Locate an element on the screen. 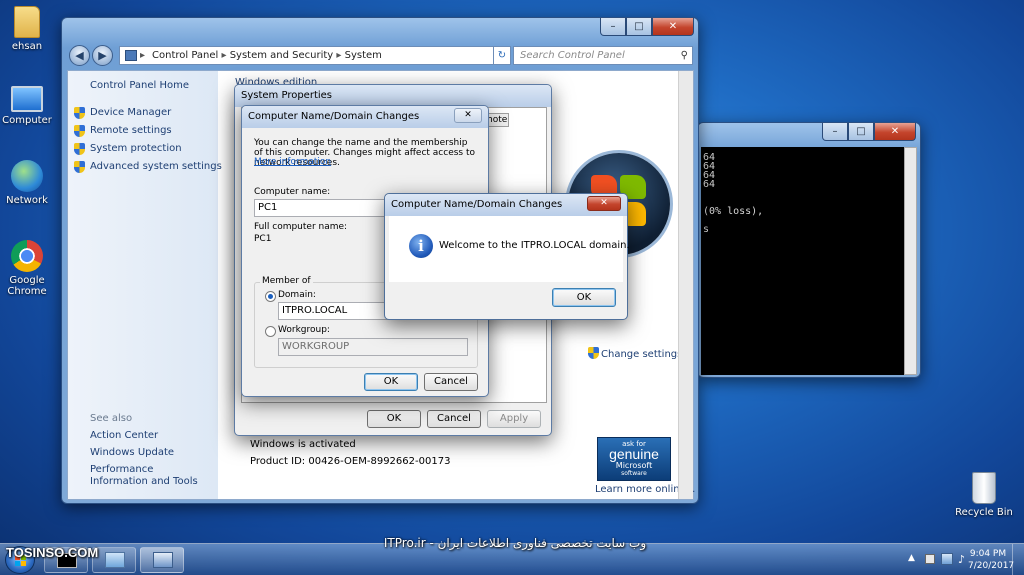 Image resolution: width=1024 pixels, height=575 pixels. chrome-icon is located at coordinates (27, 256).